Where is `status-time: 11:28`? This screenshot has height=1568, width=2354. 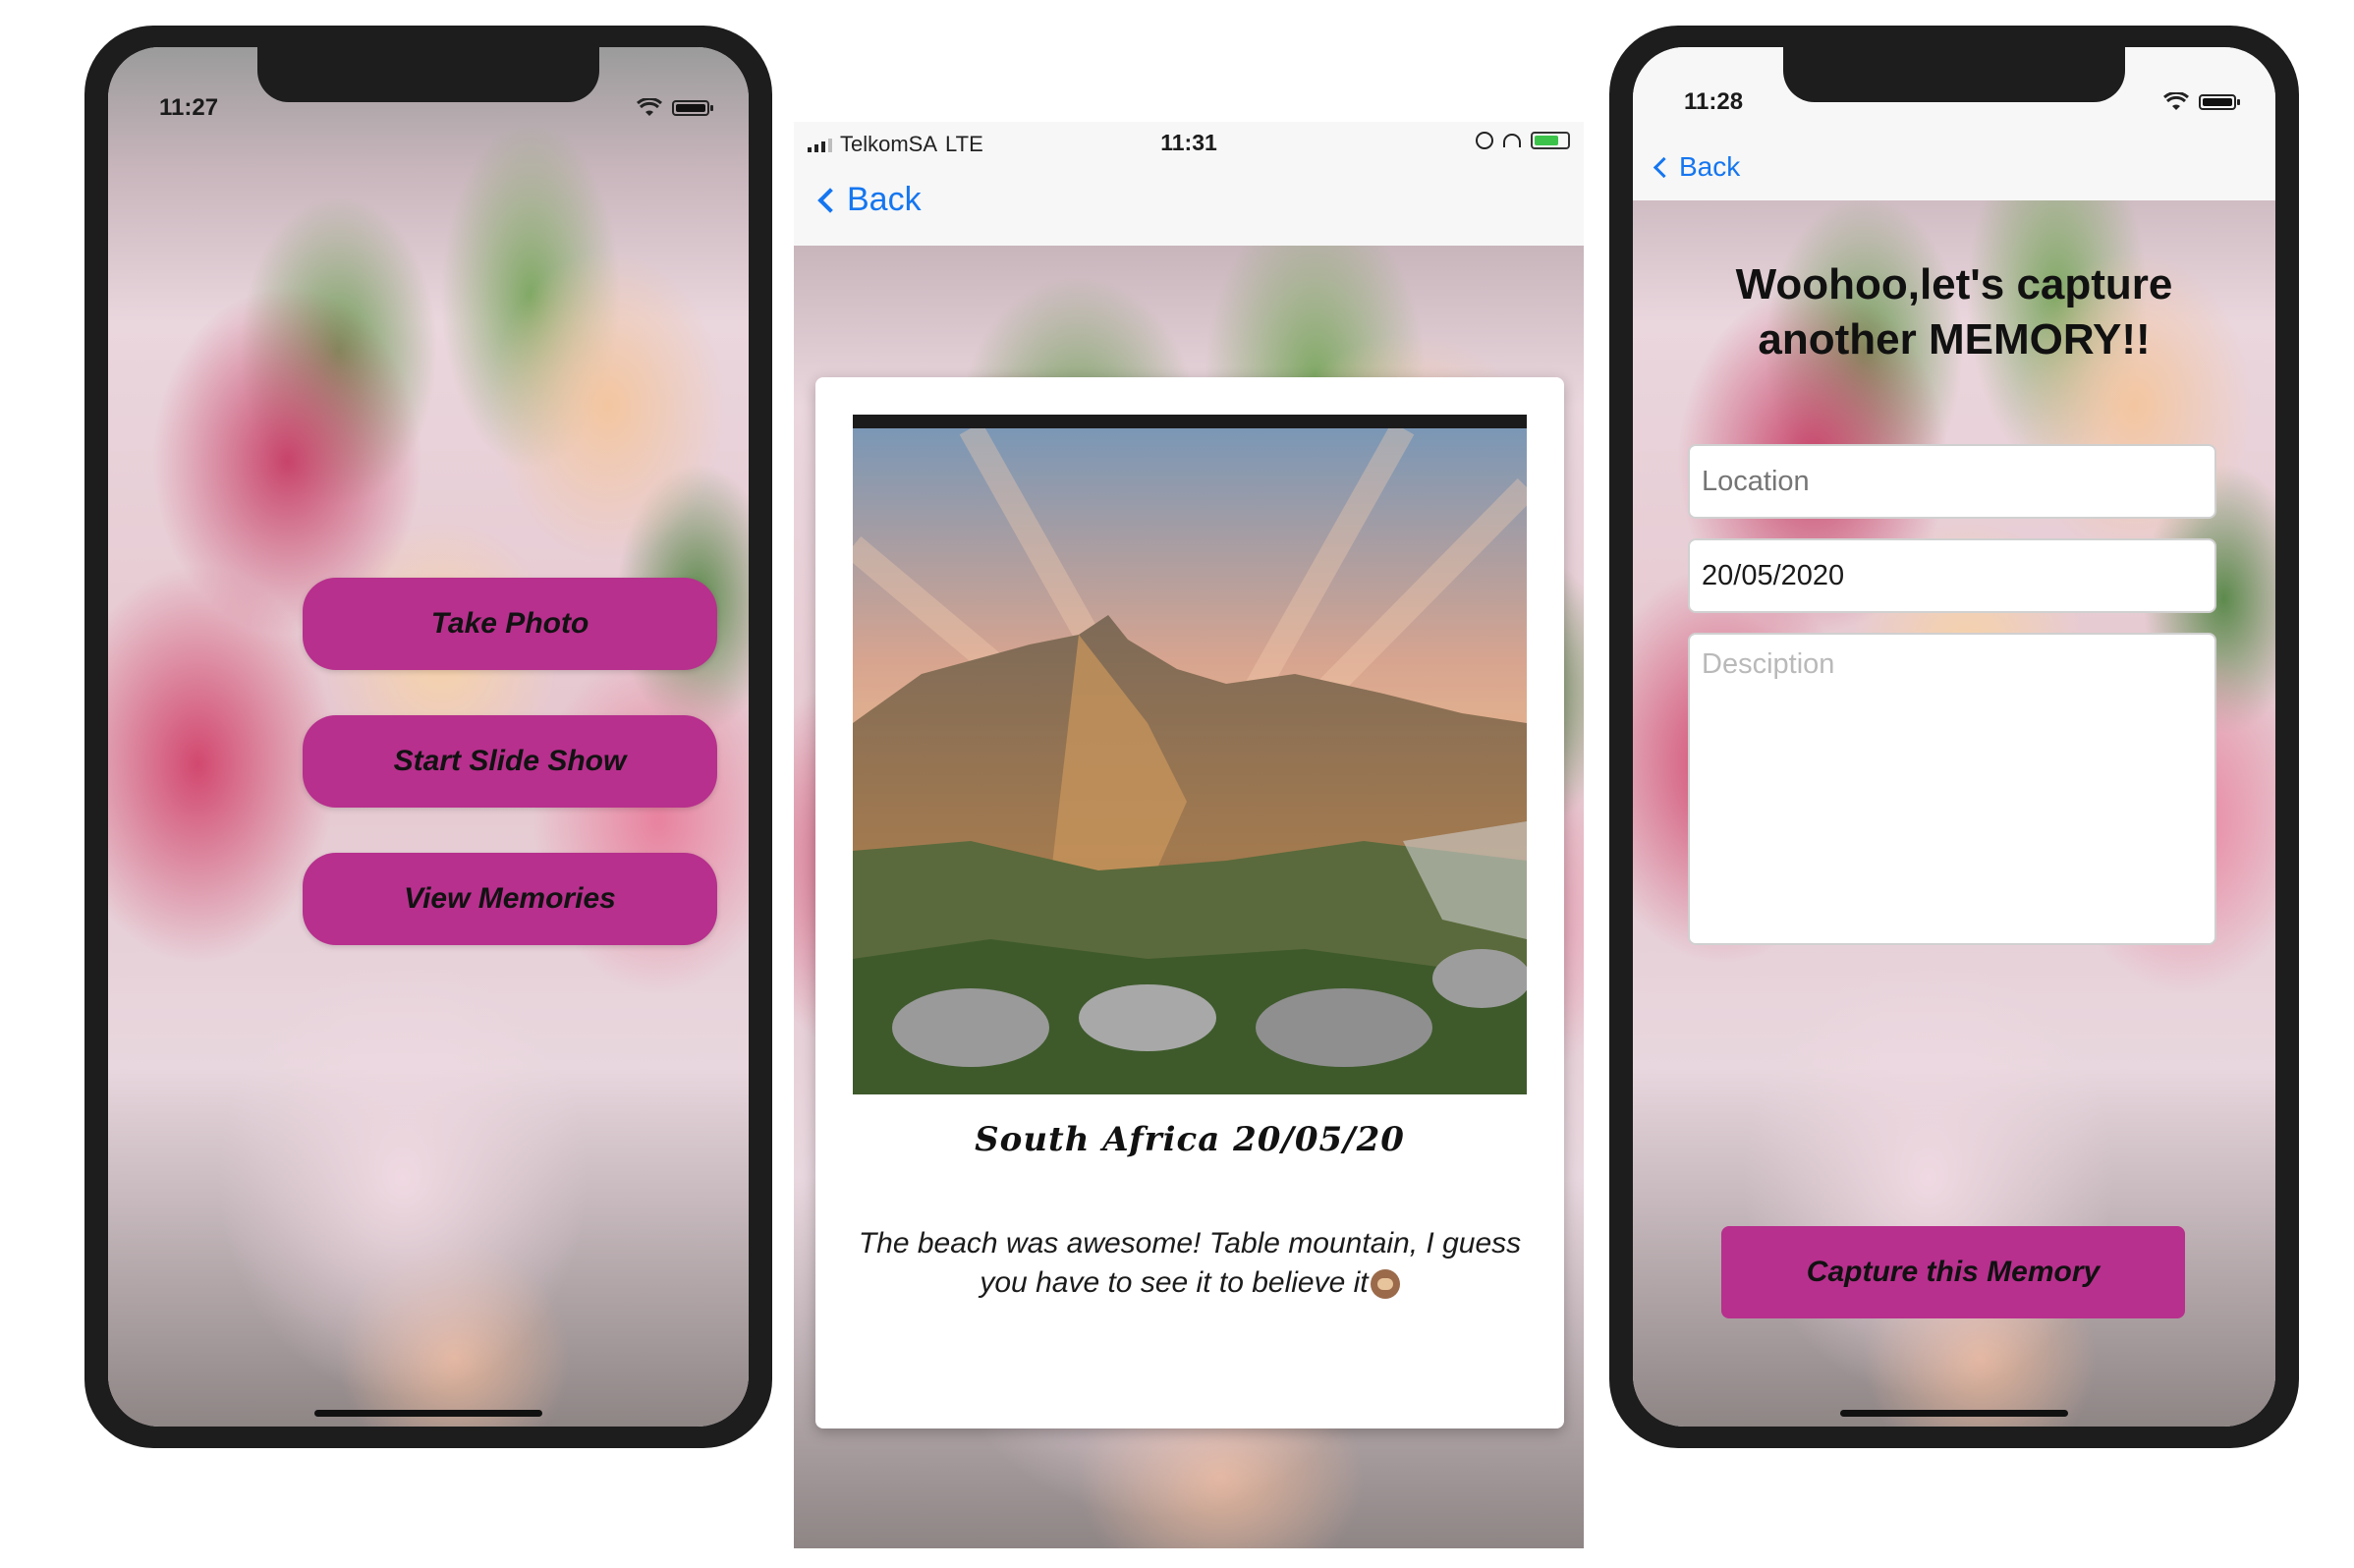 status-time: 11:28 is located at coordinates (1714, 101).